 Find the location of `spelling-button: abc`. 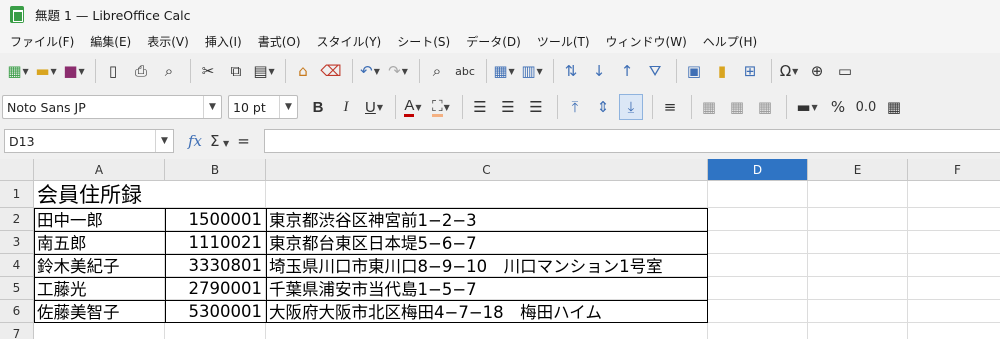

spelling-button: abc is located at coordinates (465, 71).